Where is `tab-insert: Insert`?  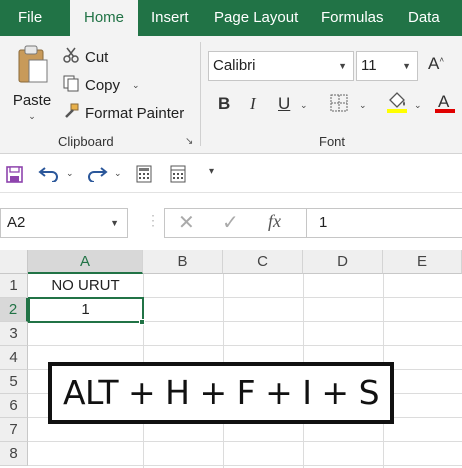
tab-insert: Insert is located at coordinates (170, 18).